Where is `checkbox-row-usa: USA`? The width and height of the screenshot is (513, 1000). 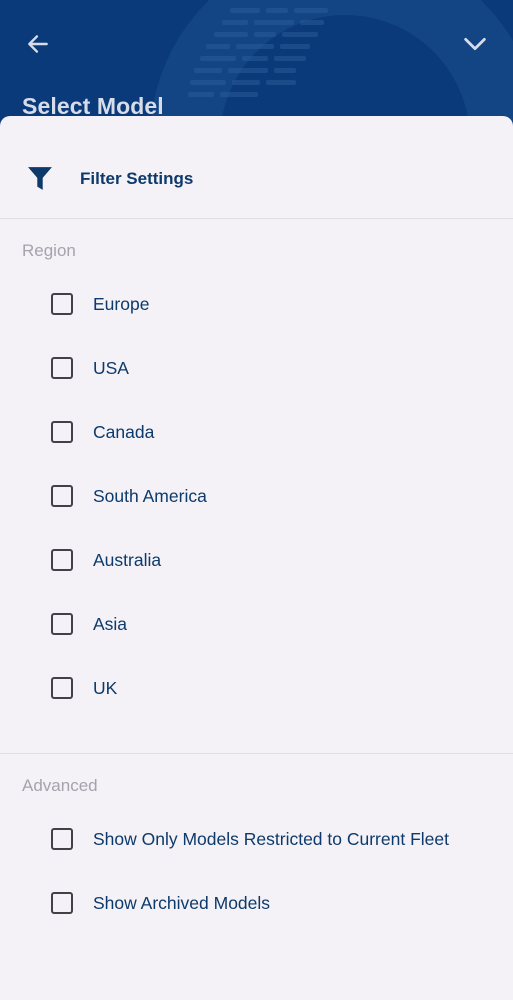
checkbox-row-usa: USA is located at coordinates (90, 368).